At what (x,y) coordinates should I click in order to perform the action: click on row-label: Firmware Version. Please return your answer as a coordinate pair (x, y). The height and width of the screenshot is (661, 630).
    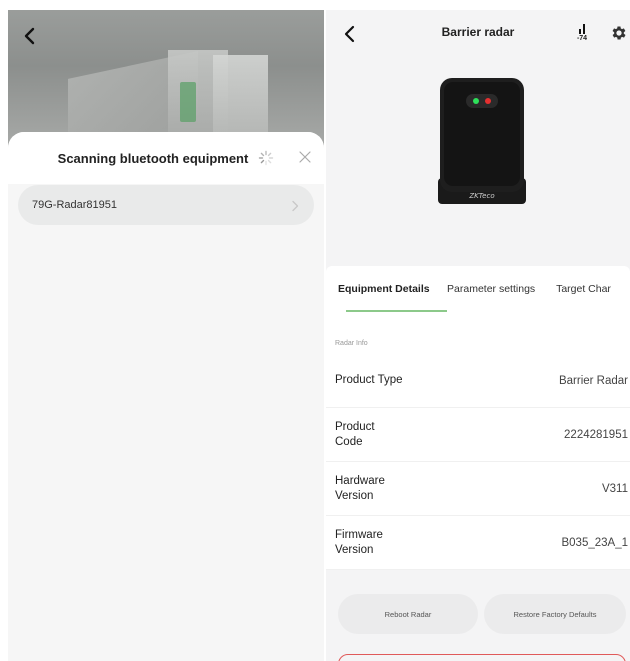
    Looking at the image, I should click on (359, 542).